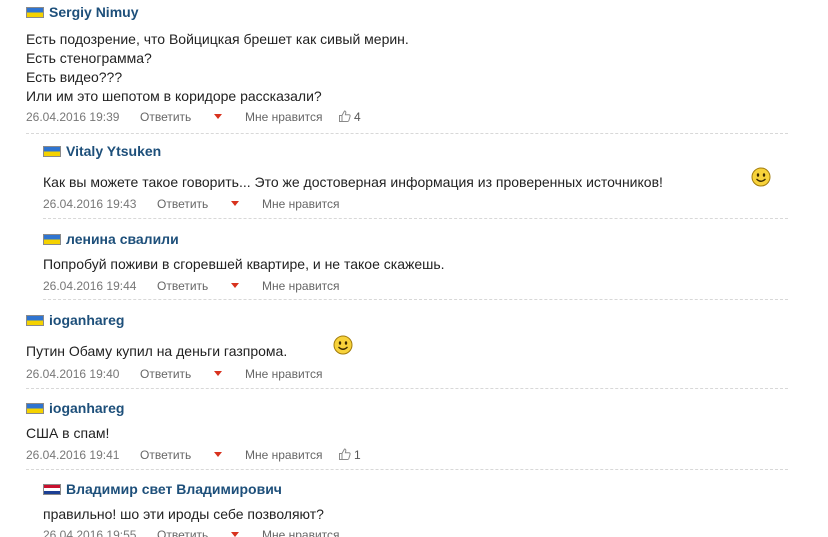  What do you see at coordinates (357, 455) in the screenshot?
I see `like-count: 1` at bounding box center [357, 455].